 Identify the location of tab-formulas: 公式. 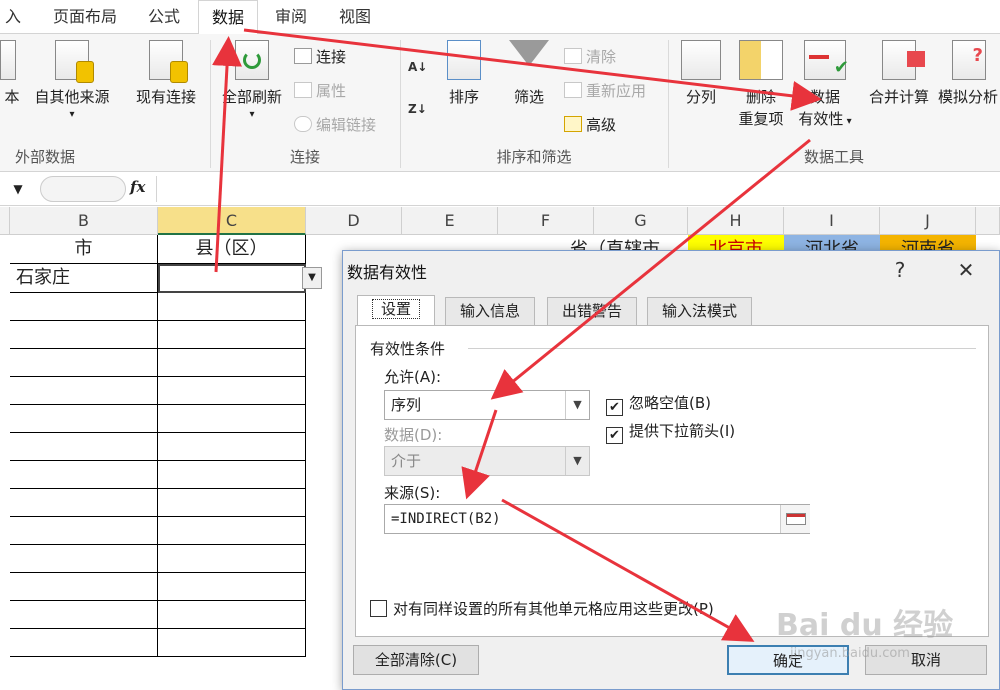
(164, 17).